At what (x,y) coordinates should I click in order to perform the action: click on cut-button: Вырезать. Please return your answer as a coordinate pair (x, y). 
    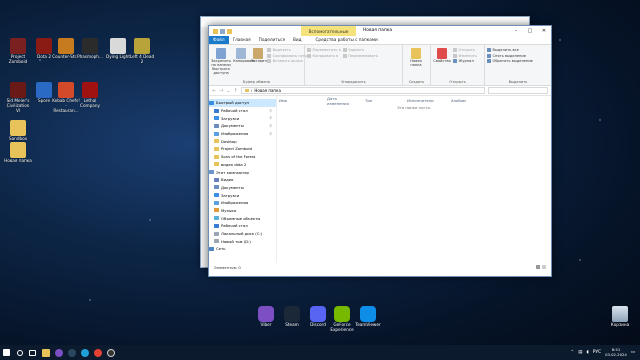
    Looking at the image, I should click on (287, 50).